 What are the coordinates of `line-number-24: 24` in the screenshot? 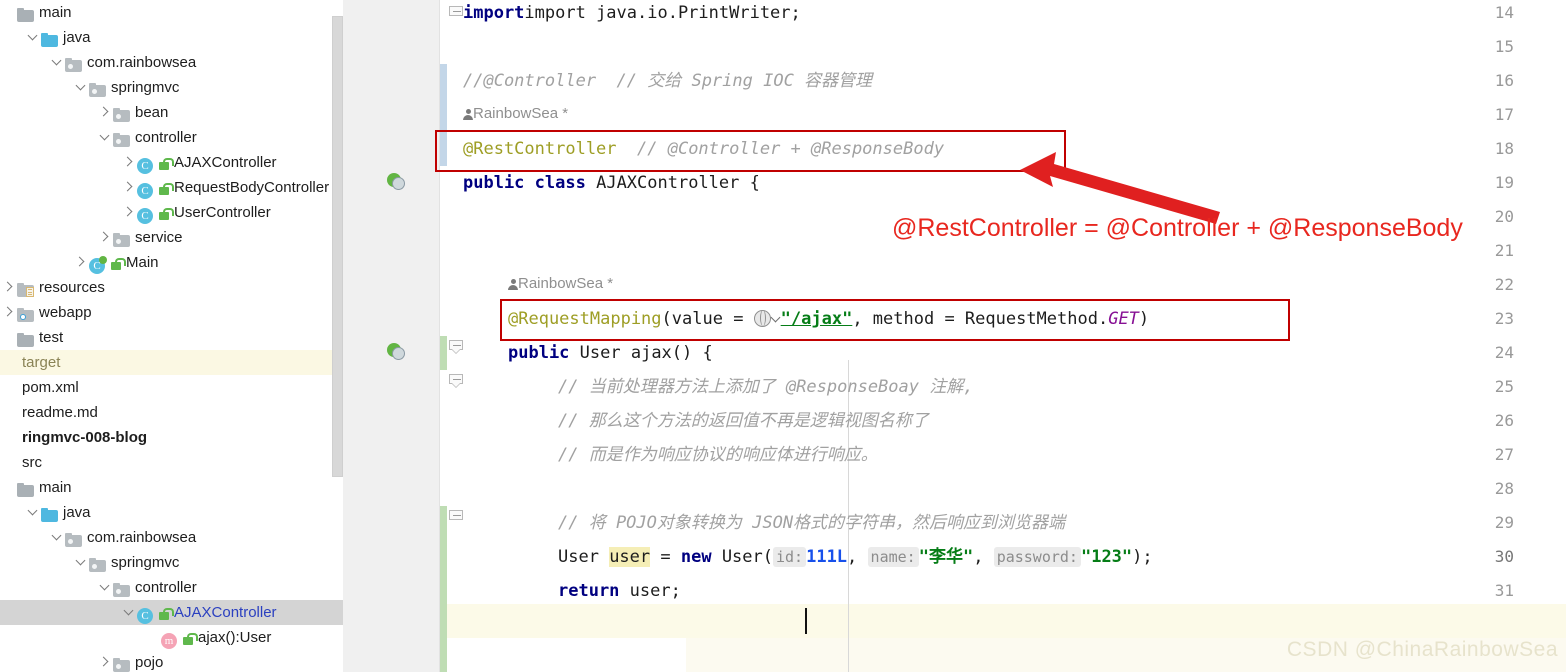 It's located at (1494, 353).